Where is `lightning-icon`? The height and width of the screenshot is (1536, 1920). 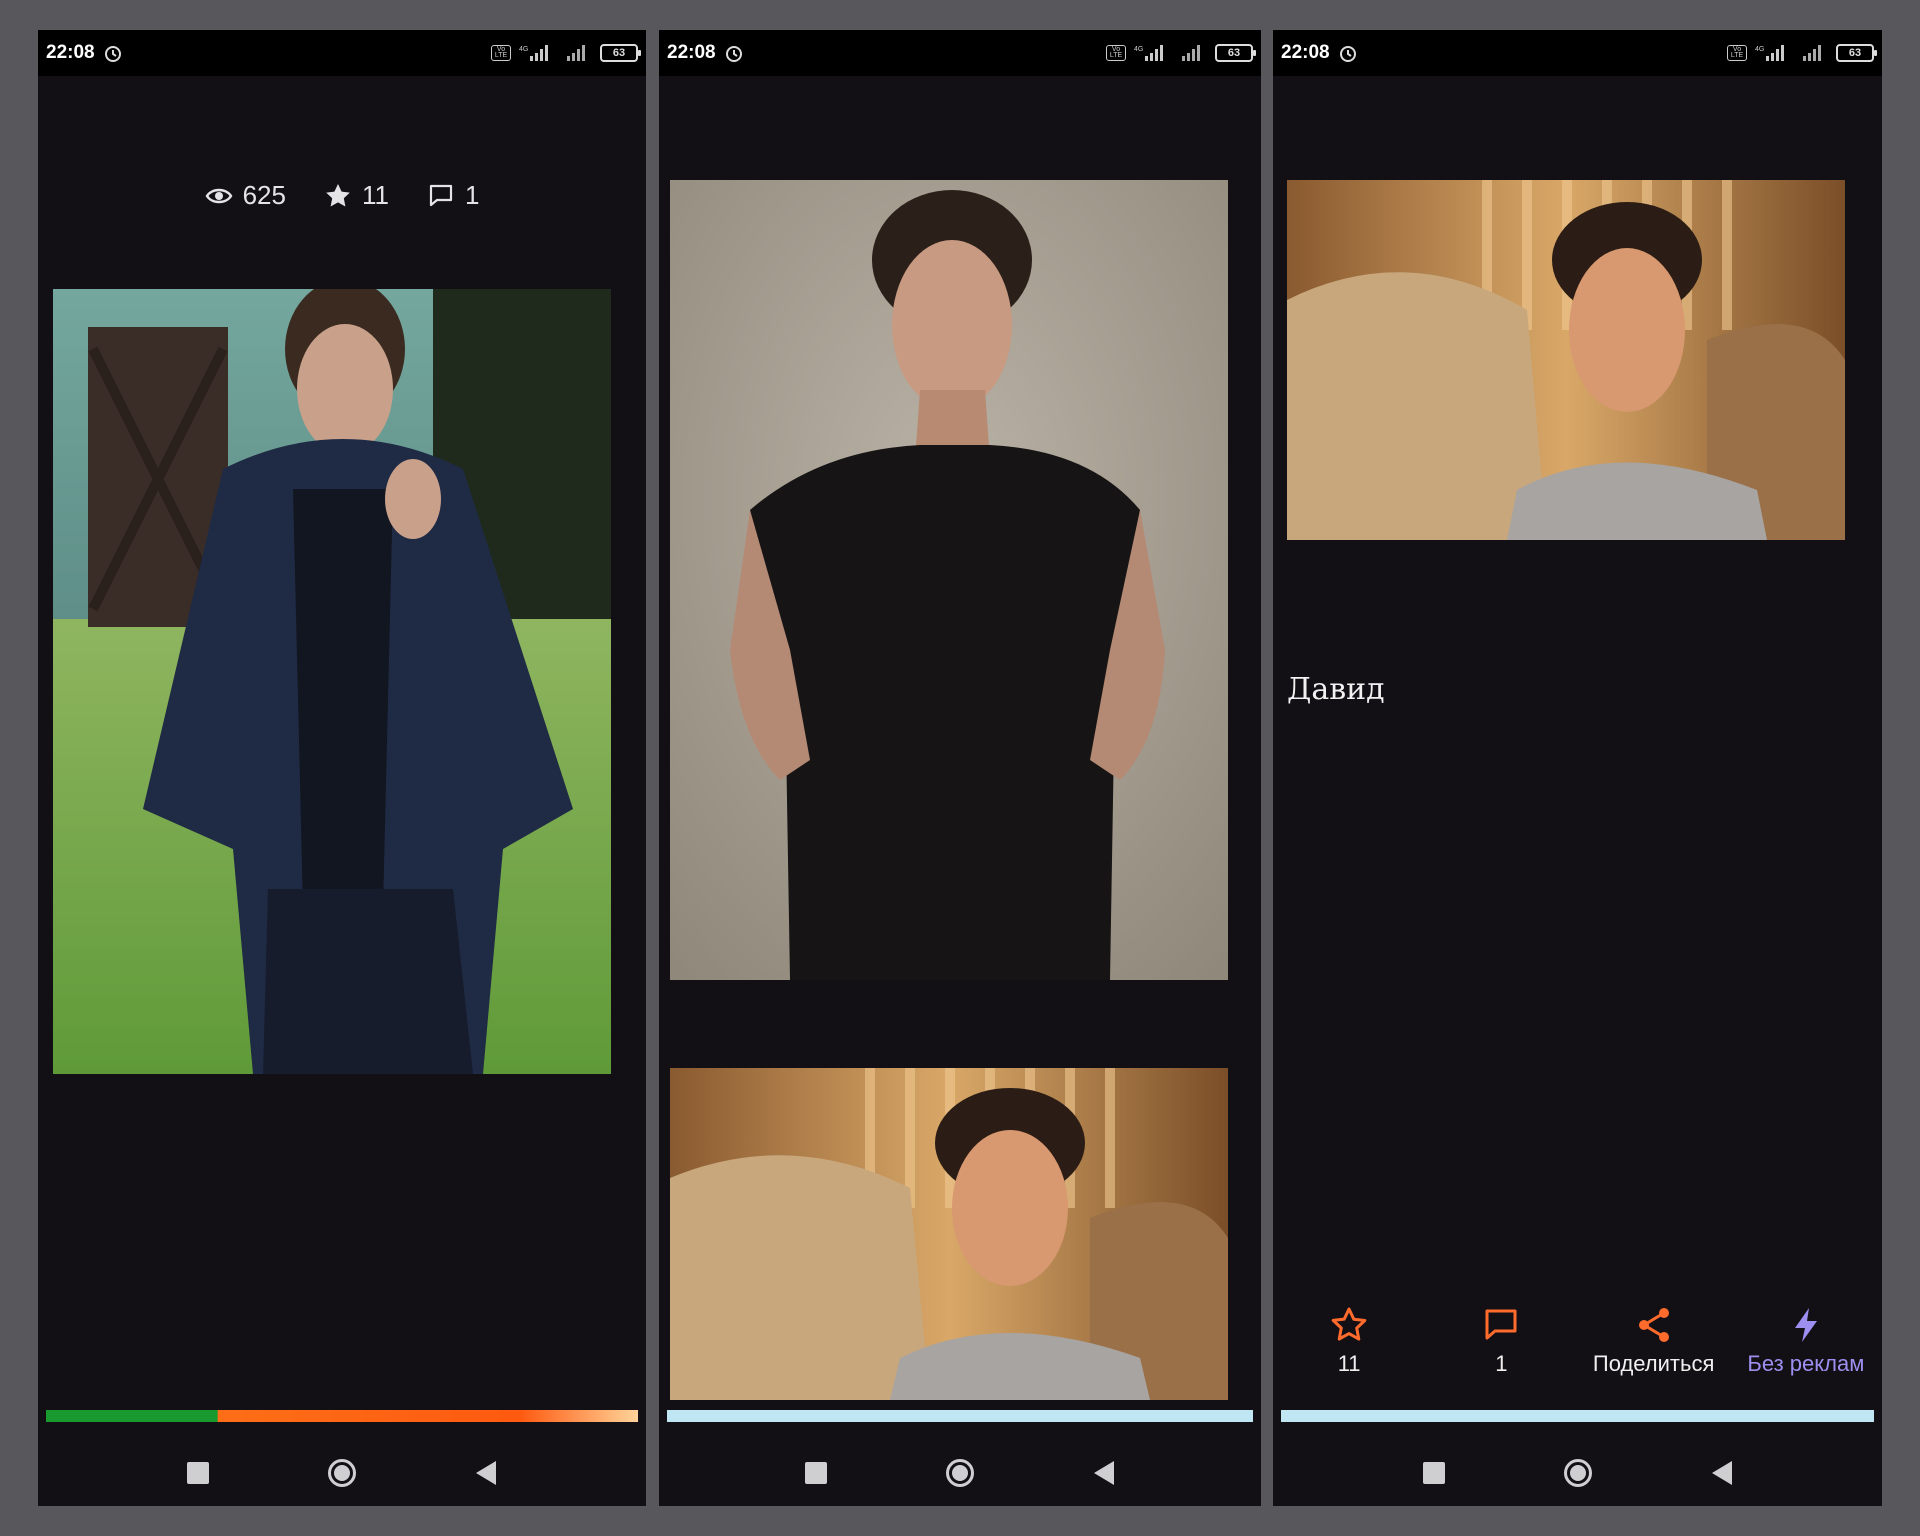 lightning-icon is located at coordinates (1805, 1325).